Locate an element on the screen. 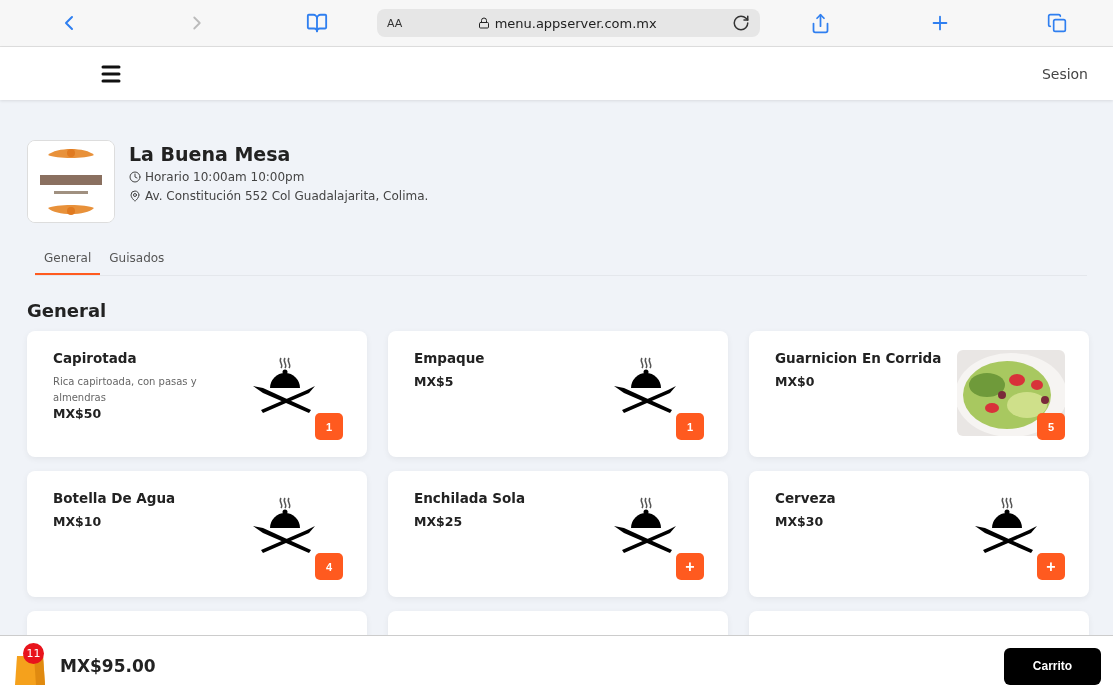 This screenshot has width=1113, height=696. item-name: Guarnicion En Corrida is located at coordinates (858, 358).